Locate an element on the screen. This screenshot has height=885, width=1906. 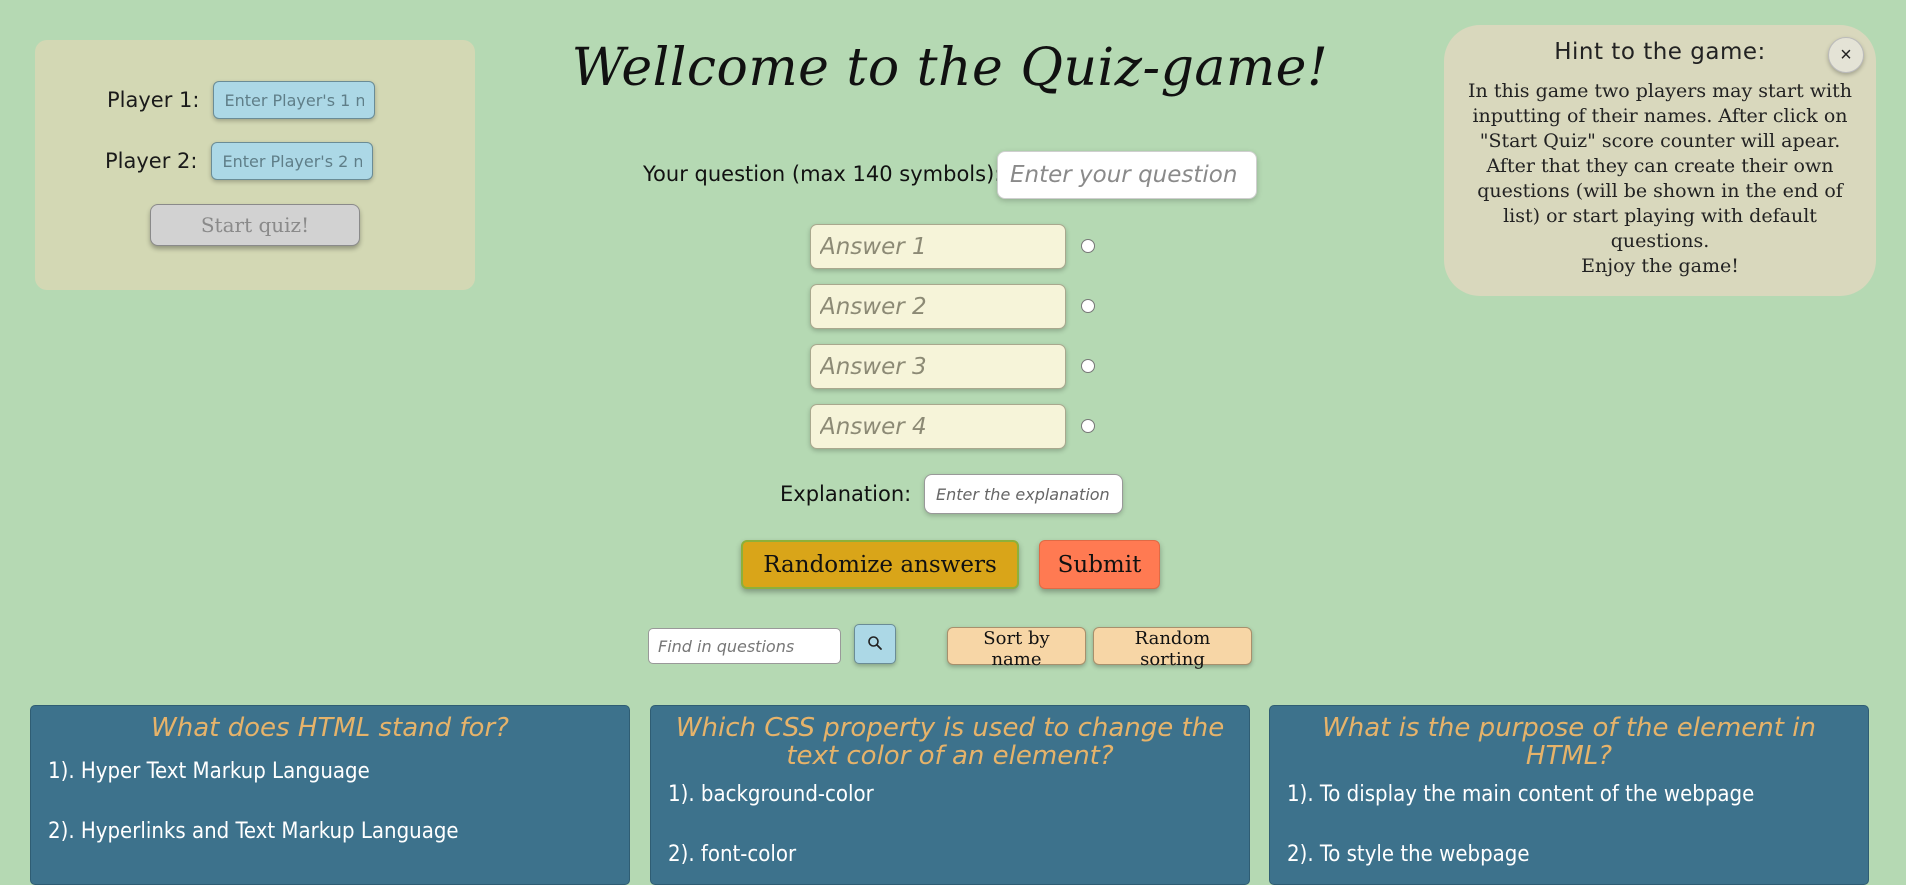
random-sorting-button: Random sorting is located at coordinates (1172, 648).